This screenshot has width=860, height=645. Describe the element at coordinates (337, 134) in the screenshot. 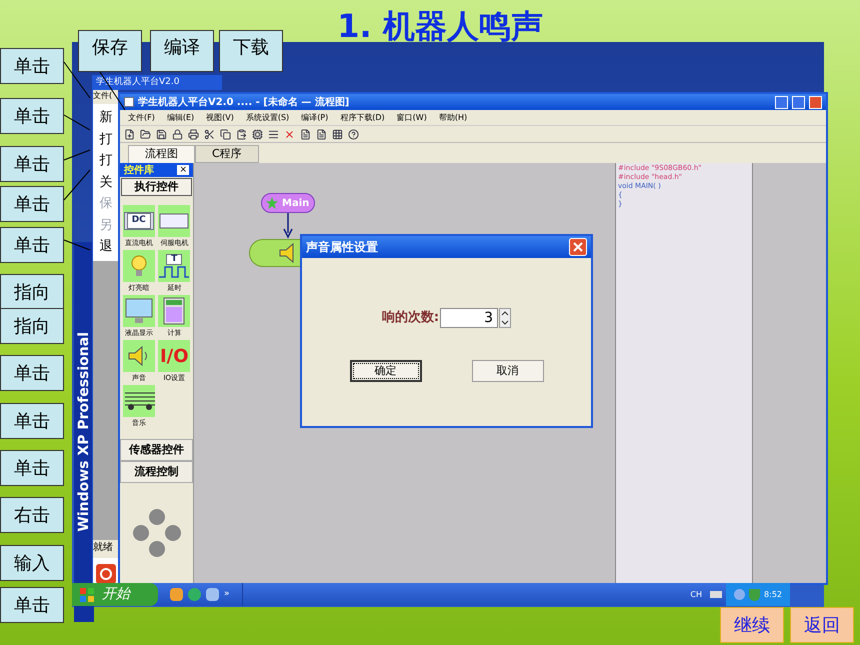

I see `grid-icon` at that location.